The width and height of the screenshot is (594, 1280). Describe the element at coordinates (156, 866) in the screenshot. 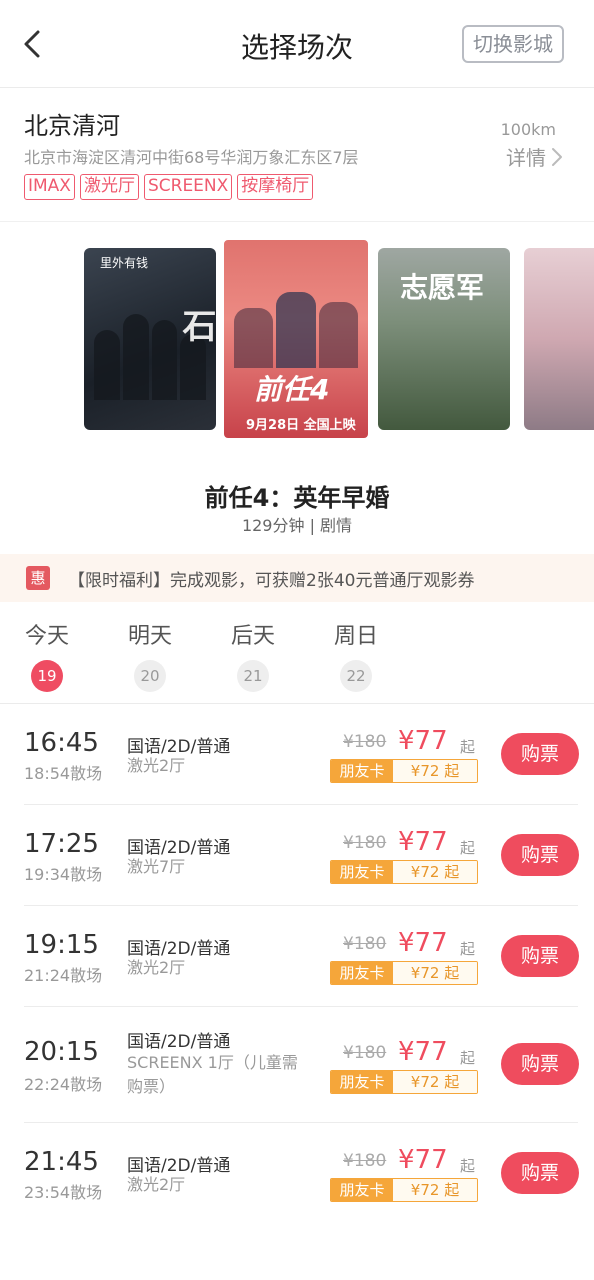

I see `hall-name: 激光7厅` at that location.